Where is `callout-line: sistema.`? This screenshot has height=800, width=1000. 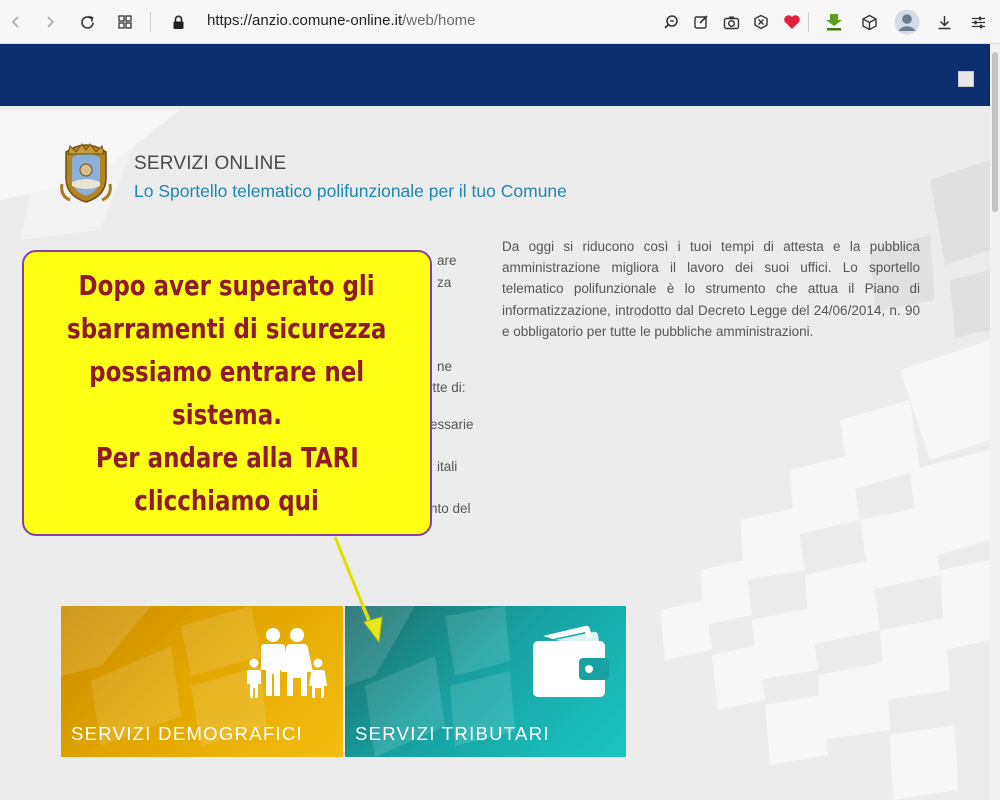
callout-line: sistema. is located at coordinates (227, 414).